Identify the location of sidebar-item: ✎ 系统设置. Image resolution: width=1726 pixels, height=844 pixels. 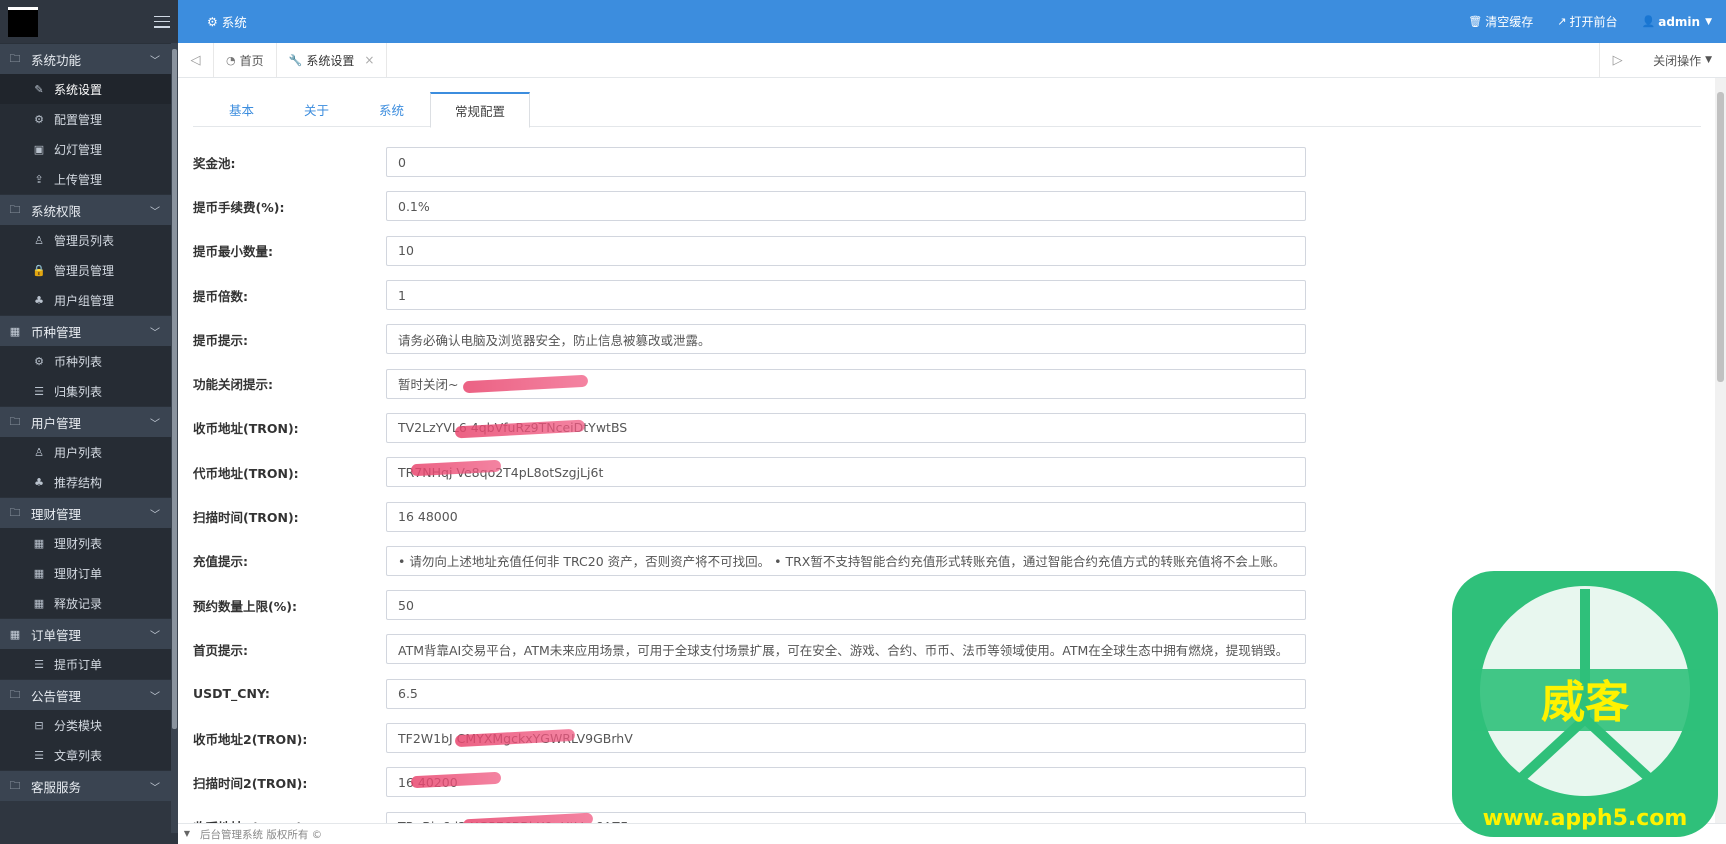
(89, 89).